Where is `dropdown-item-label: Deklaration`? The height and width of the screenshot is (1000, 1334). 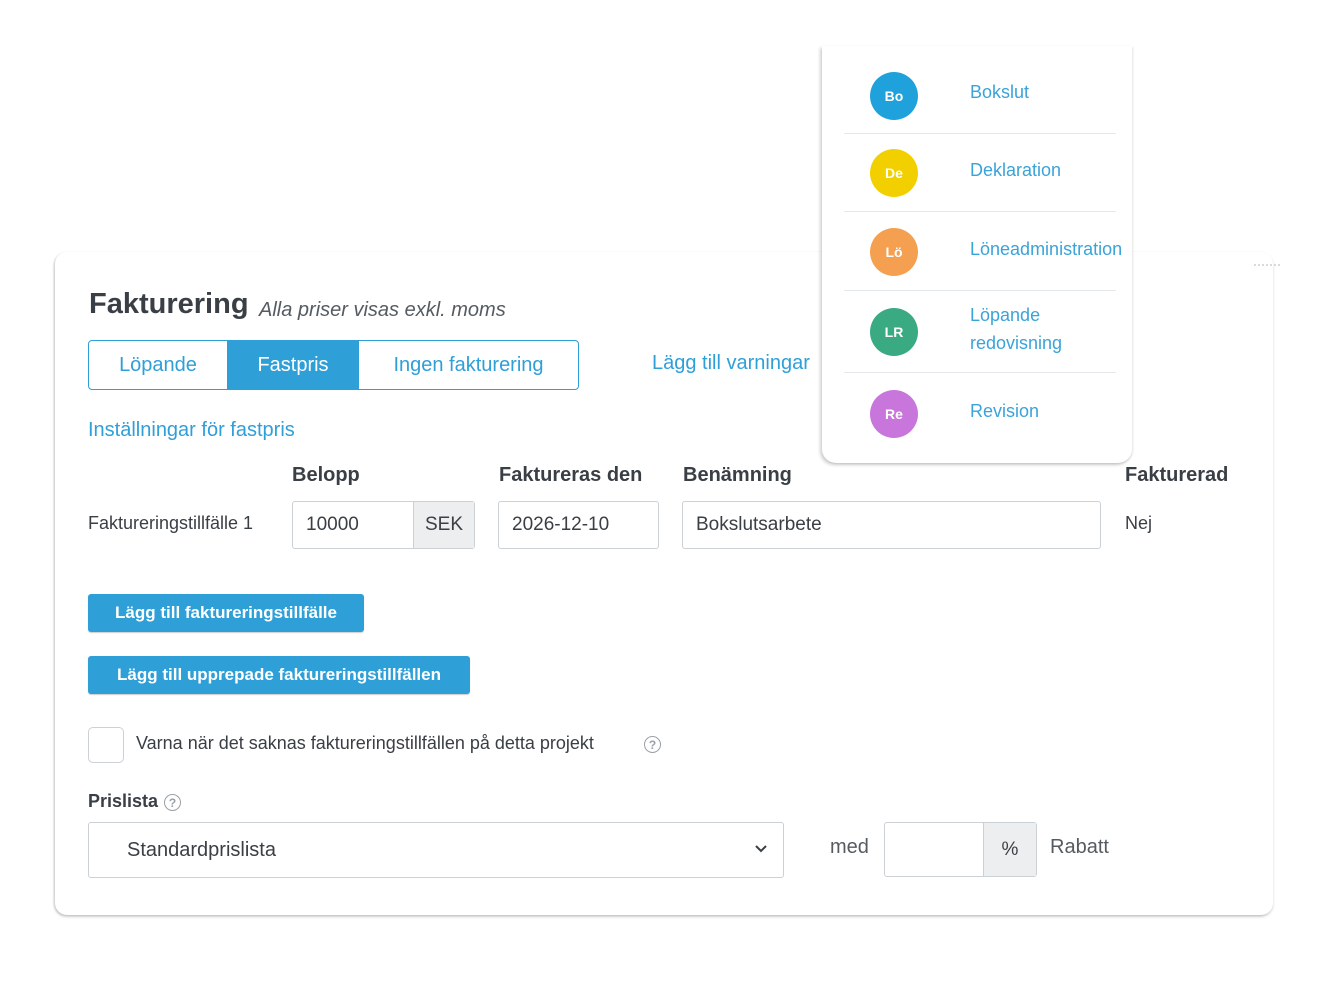 dropdown-item-label: Deklaration is located at coordinates (1016, 170).